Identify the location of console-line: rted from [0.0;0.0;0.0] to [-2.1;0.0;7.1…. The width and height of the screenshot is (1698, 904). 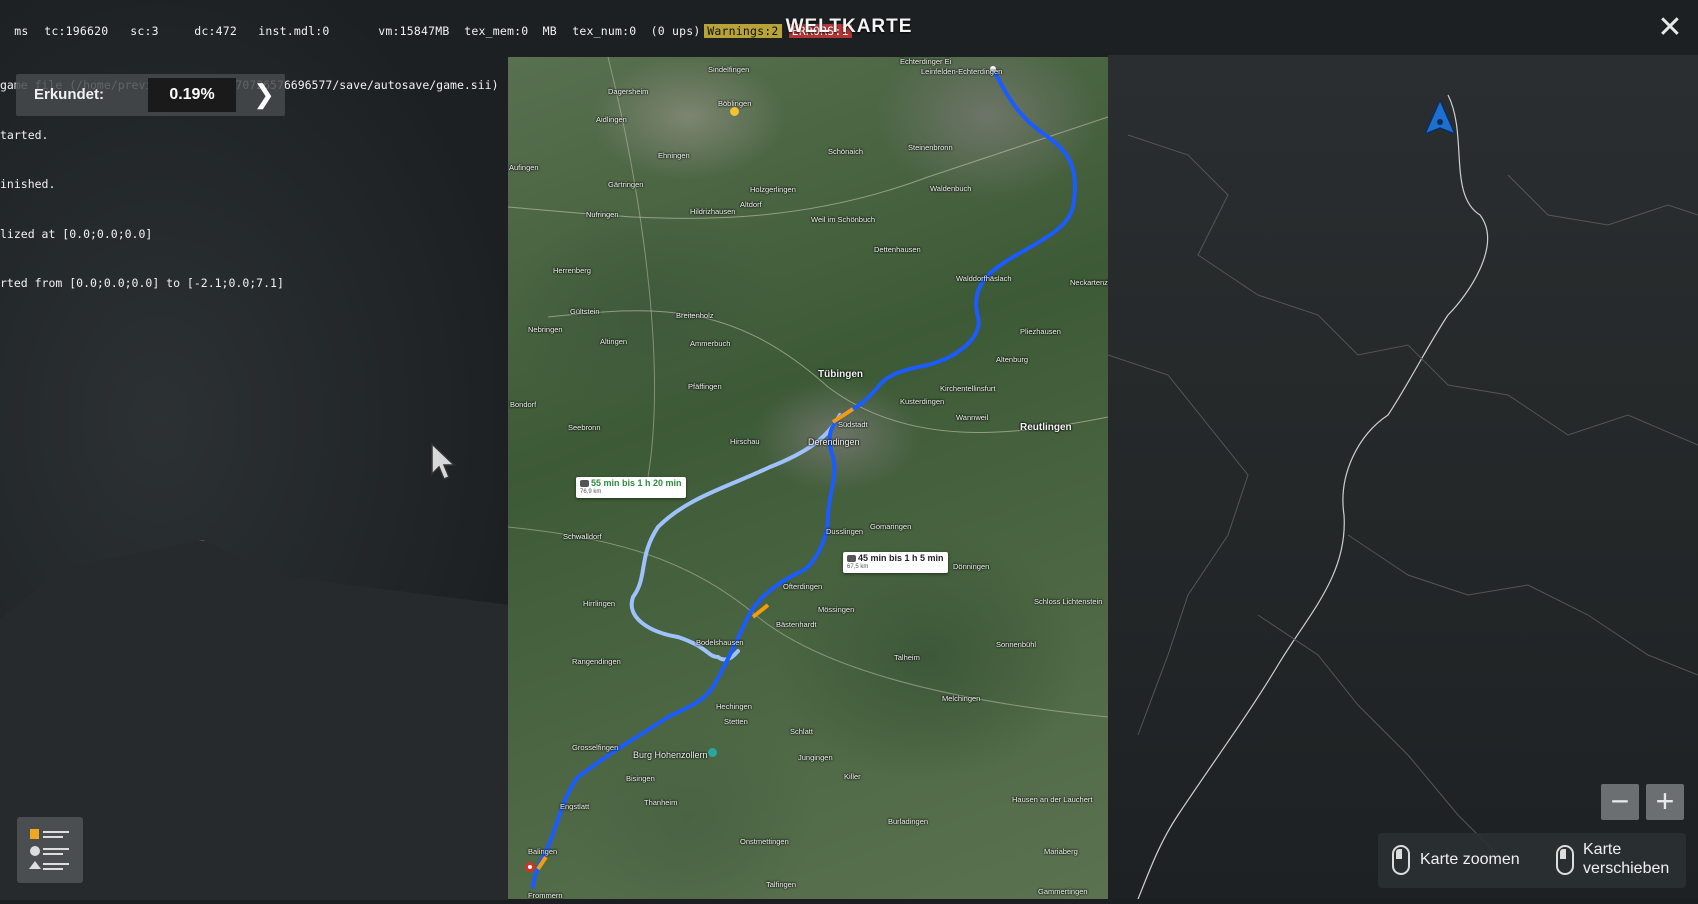
(142, 283).